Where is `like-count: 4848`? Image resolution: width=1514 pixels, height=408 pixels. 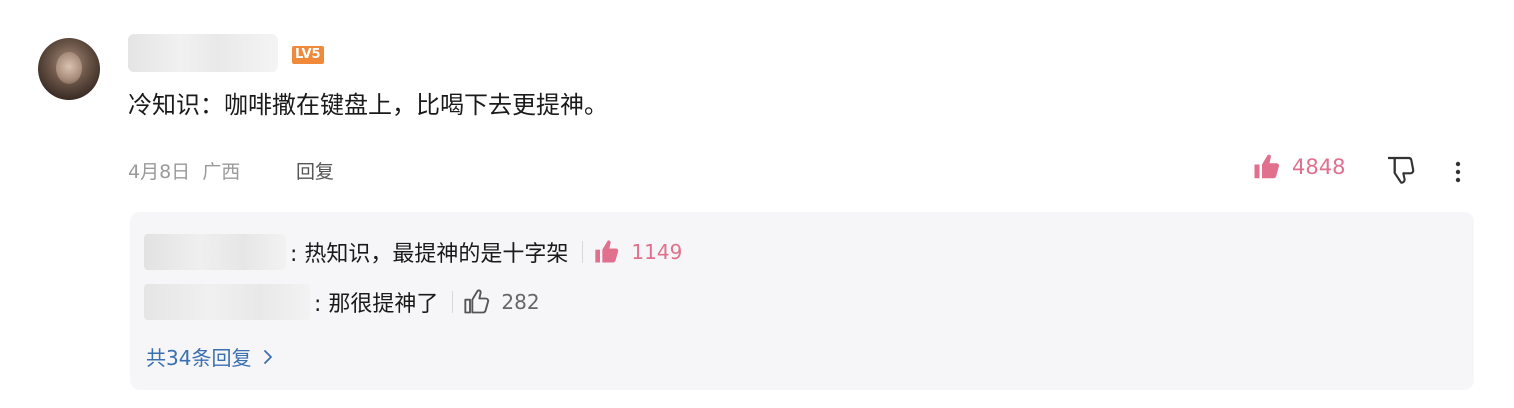
like-count: 4848 is located at coordinates (1319, 167).